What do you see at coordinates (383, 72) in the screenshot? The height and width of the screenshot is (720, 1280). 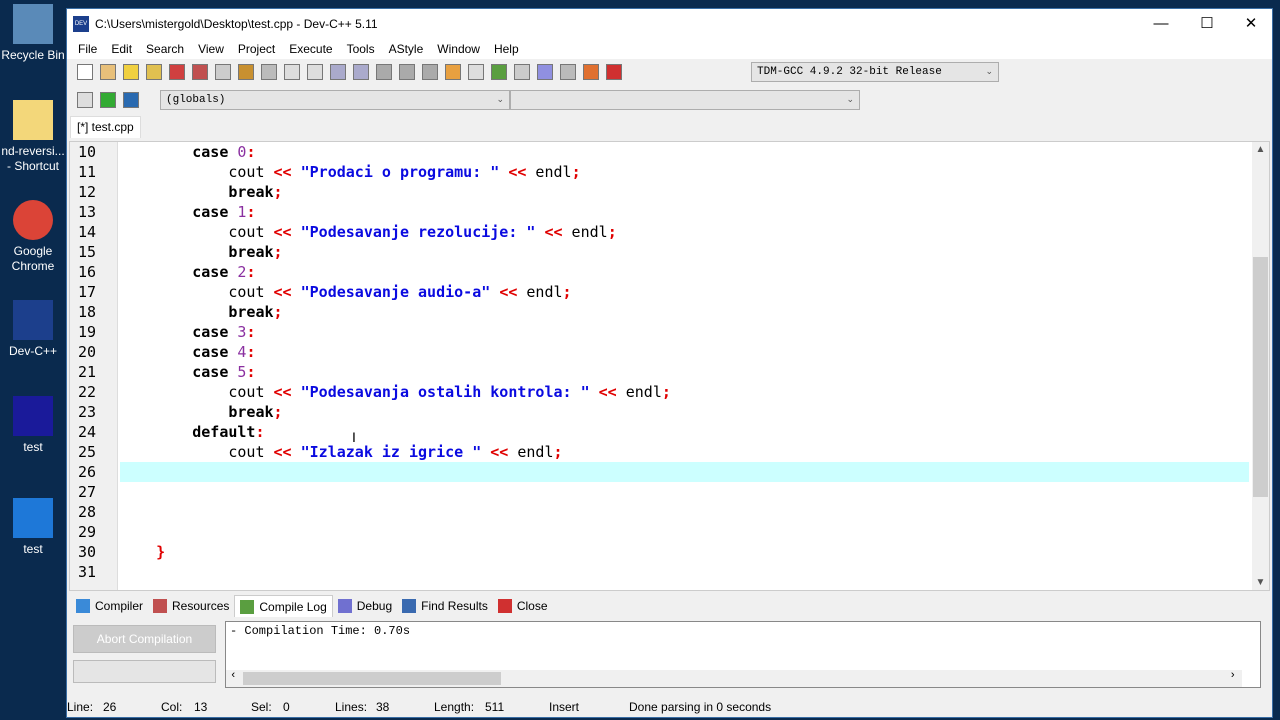 I see `bookmark-prev-icon` at bounding box center [383, 72].